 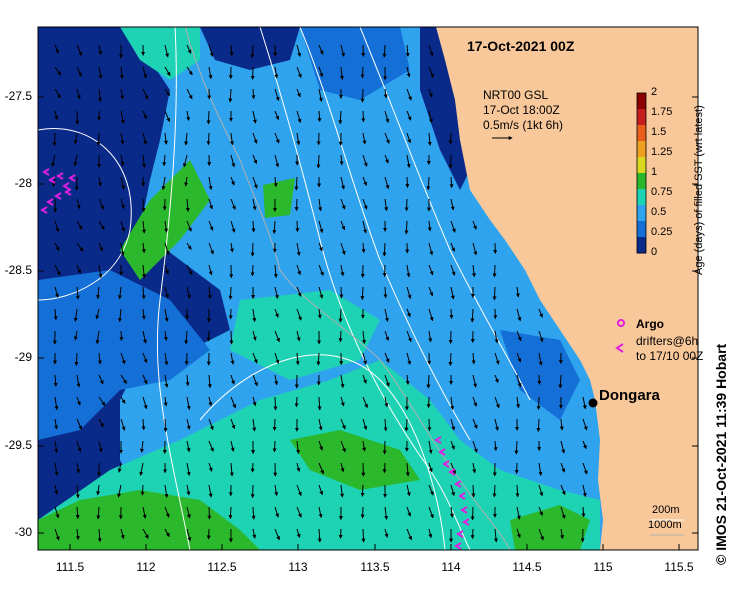 What do you see at coordinates (298, 567) in the screenshot?
I see `x-tick-label: 113` at bounding box center [298, 567].